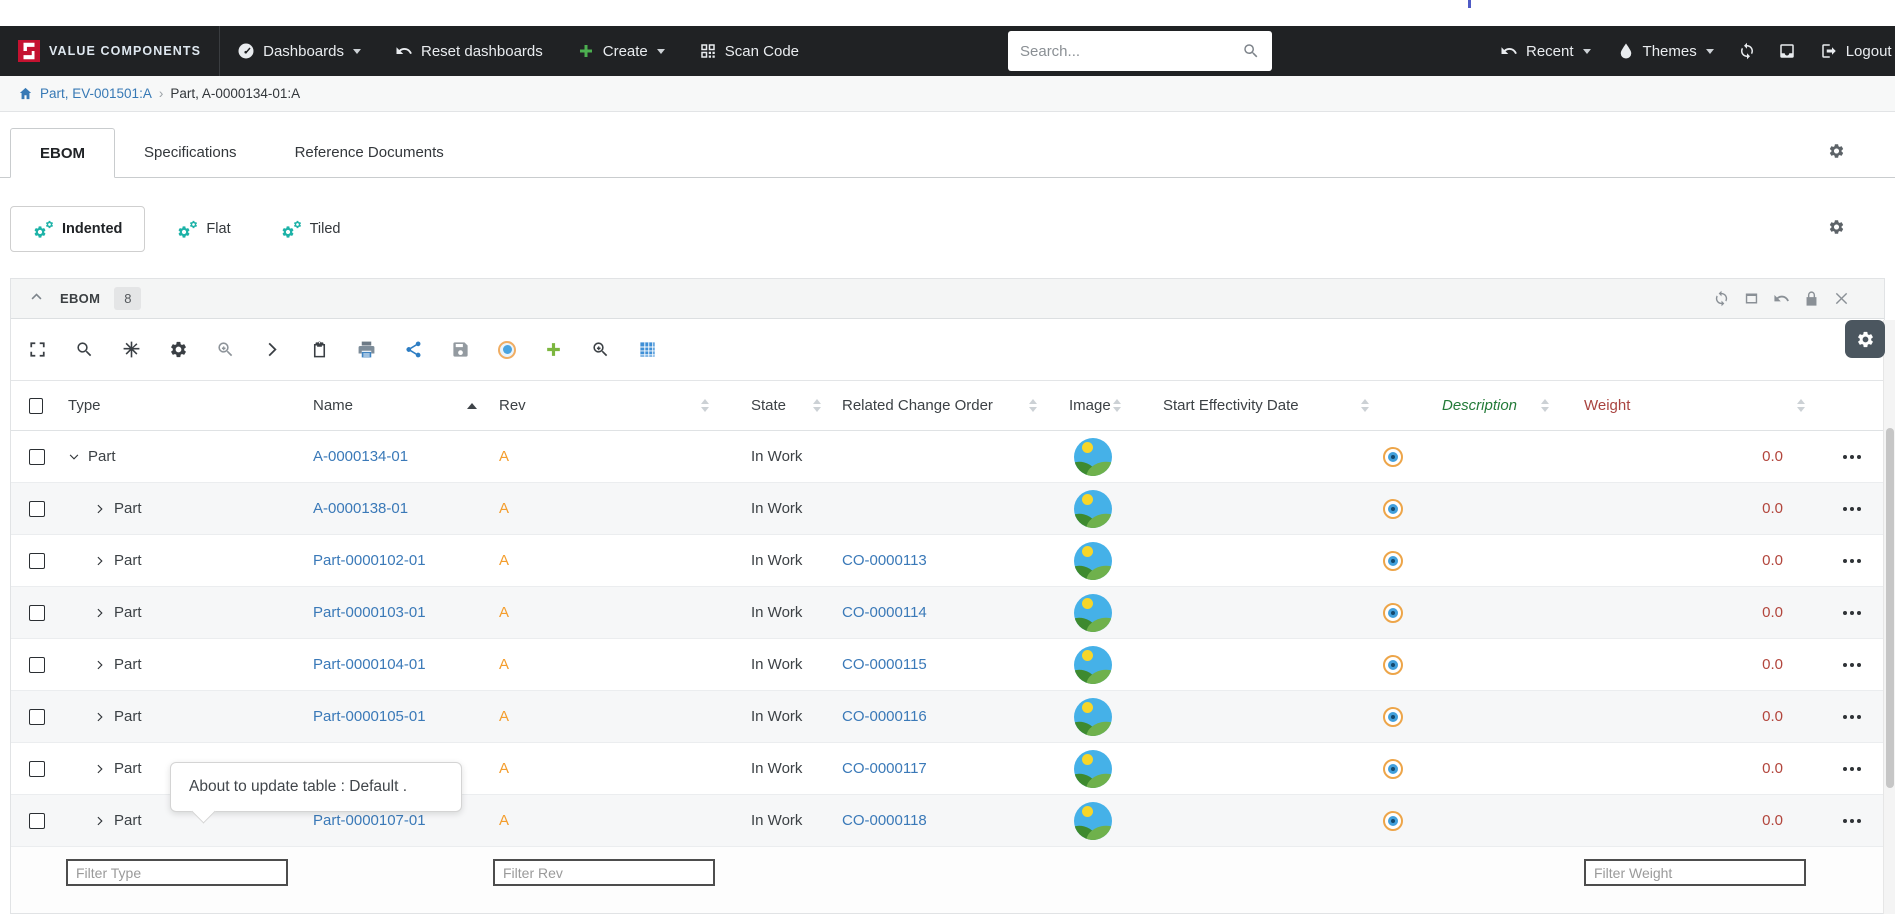  What do you see at coordinates (1841, 298) in the screenshot?
I see `close-icon` at bounding box center [1841, 298].